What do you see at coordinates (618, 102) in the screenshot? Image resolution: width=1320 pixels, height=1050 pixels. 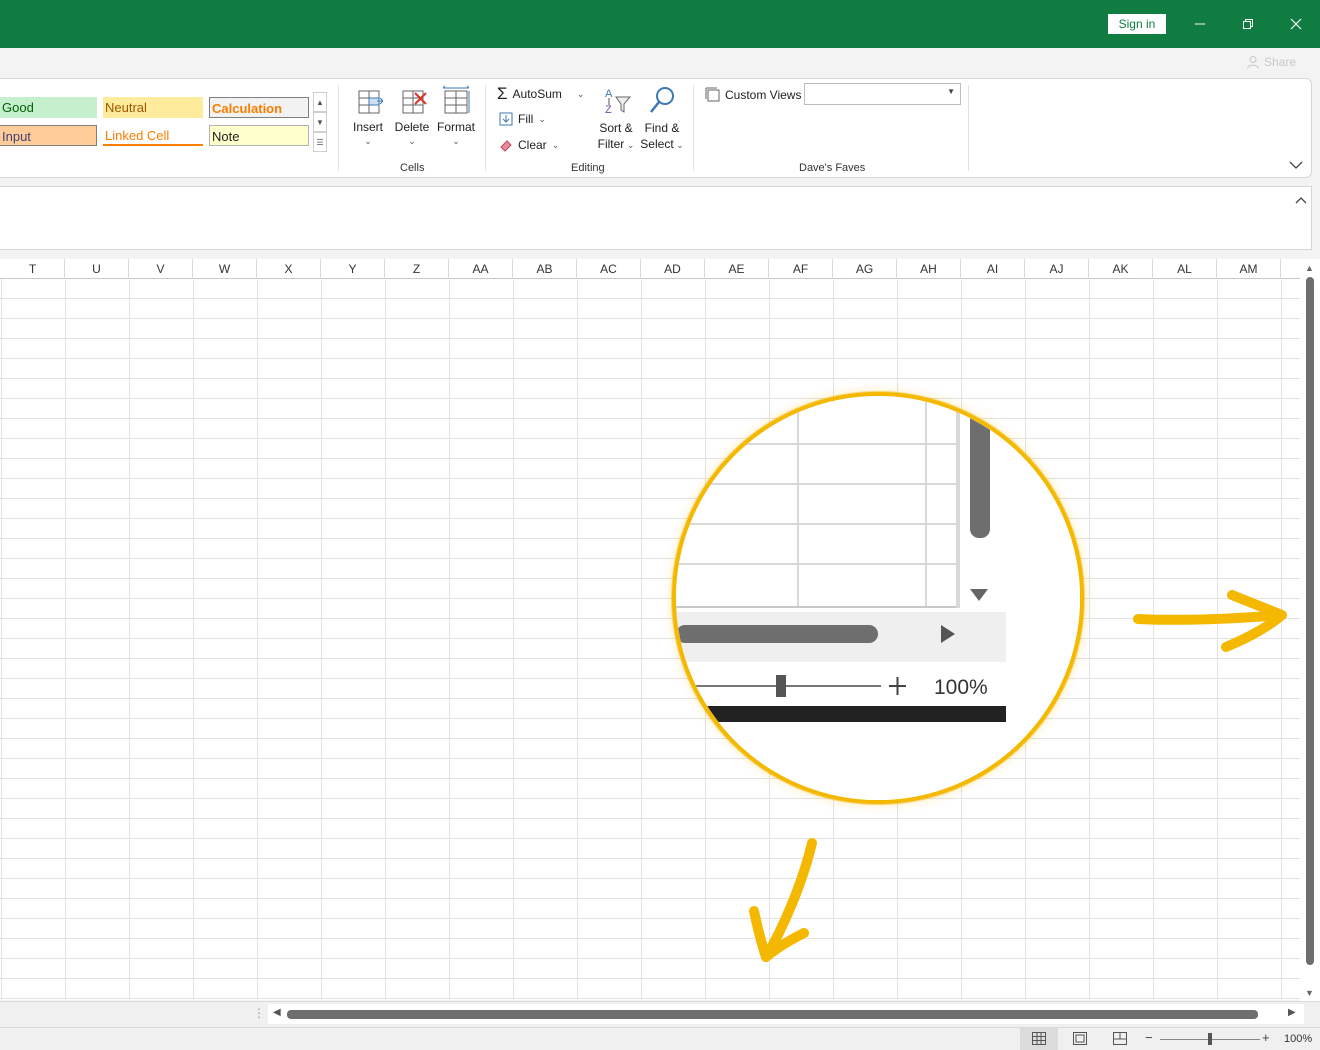 I see `sort-filter-icon: A Z` at bounding box center [618, 102].